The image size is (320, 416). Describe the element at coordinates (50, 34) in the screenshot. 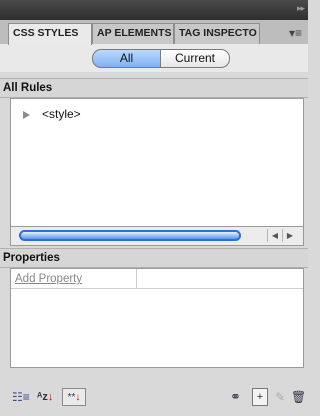

I see `tab-css-styles: CSS STYLES` at that location.